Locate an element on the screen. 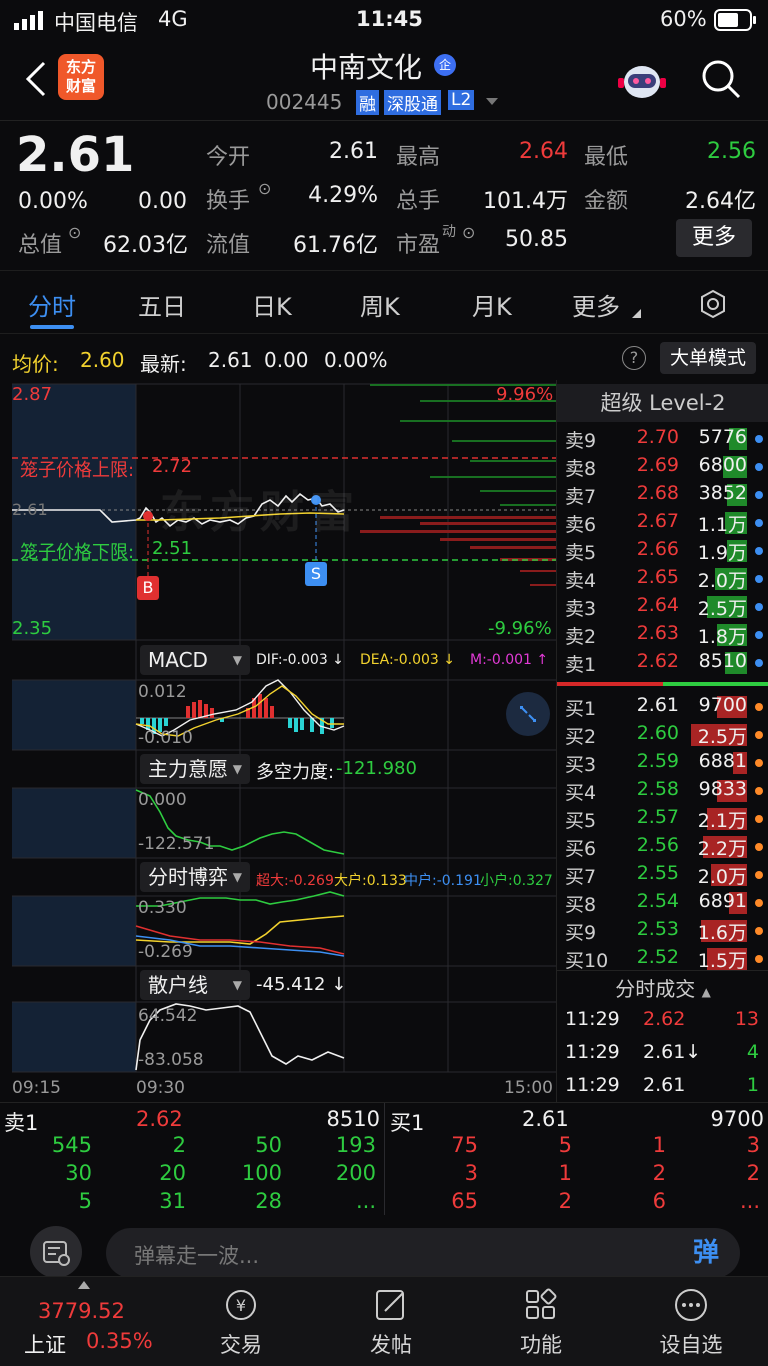 The height and width of the screenshot is (1366, 768). ask-volume: 1.8万 is located at coordinates (722, 637).